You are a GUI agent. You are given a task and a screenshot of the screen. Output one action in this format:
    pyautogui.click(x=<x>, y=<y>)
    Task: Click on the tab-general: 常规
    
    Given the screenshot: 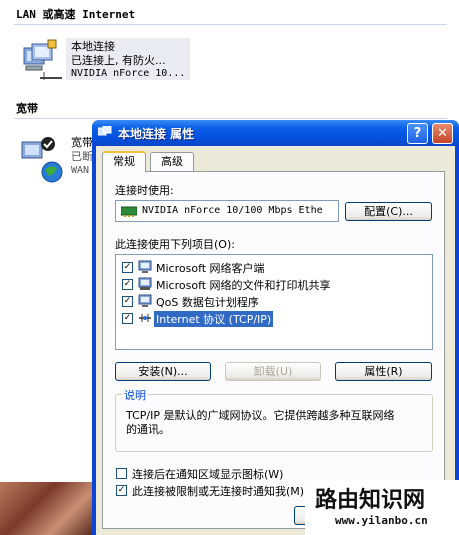 What is the action you would take?
    pyautogui.click(x=124, y=161)
    